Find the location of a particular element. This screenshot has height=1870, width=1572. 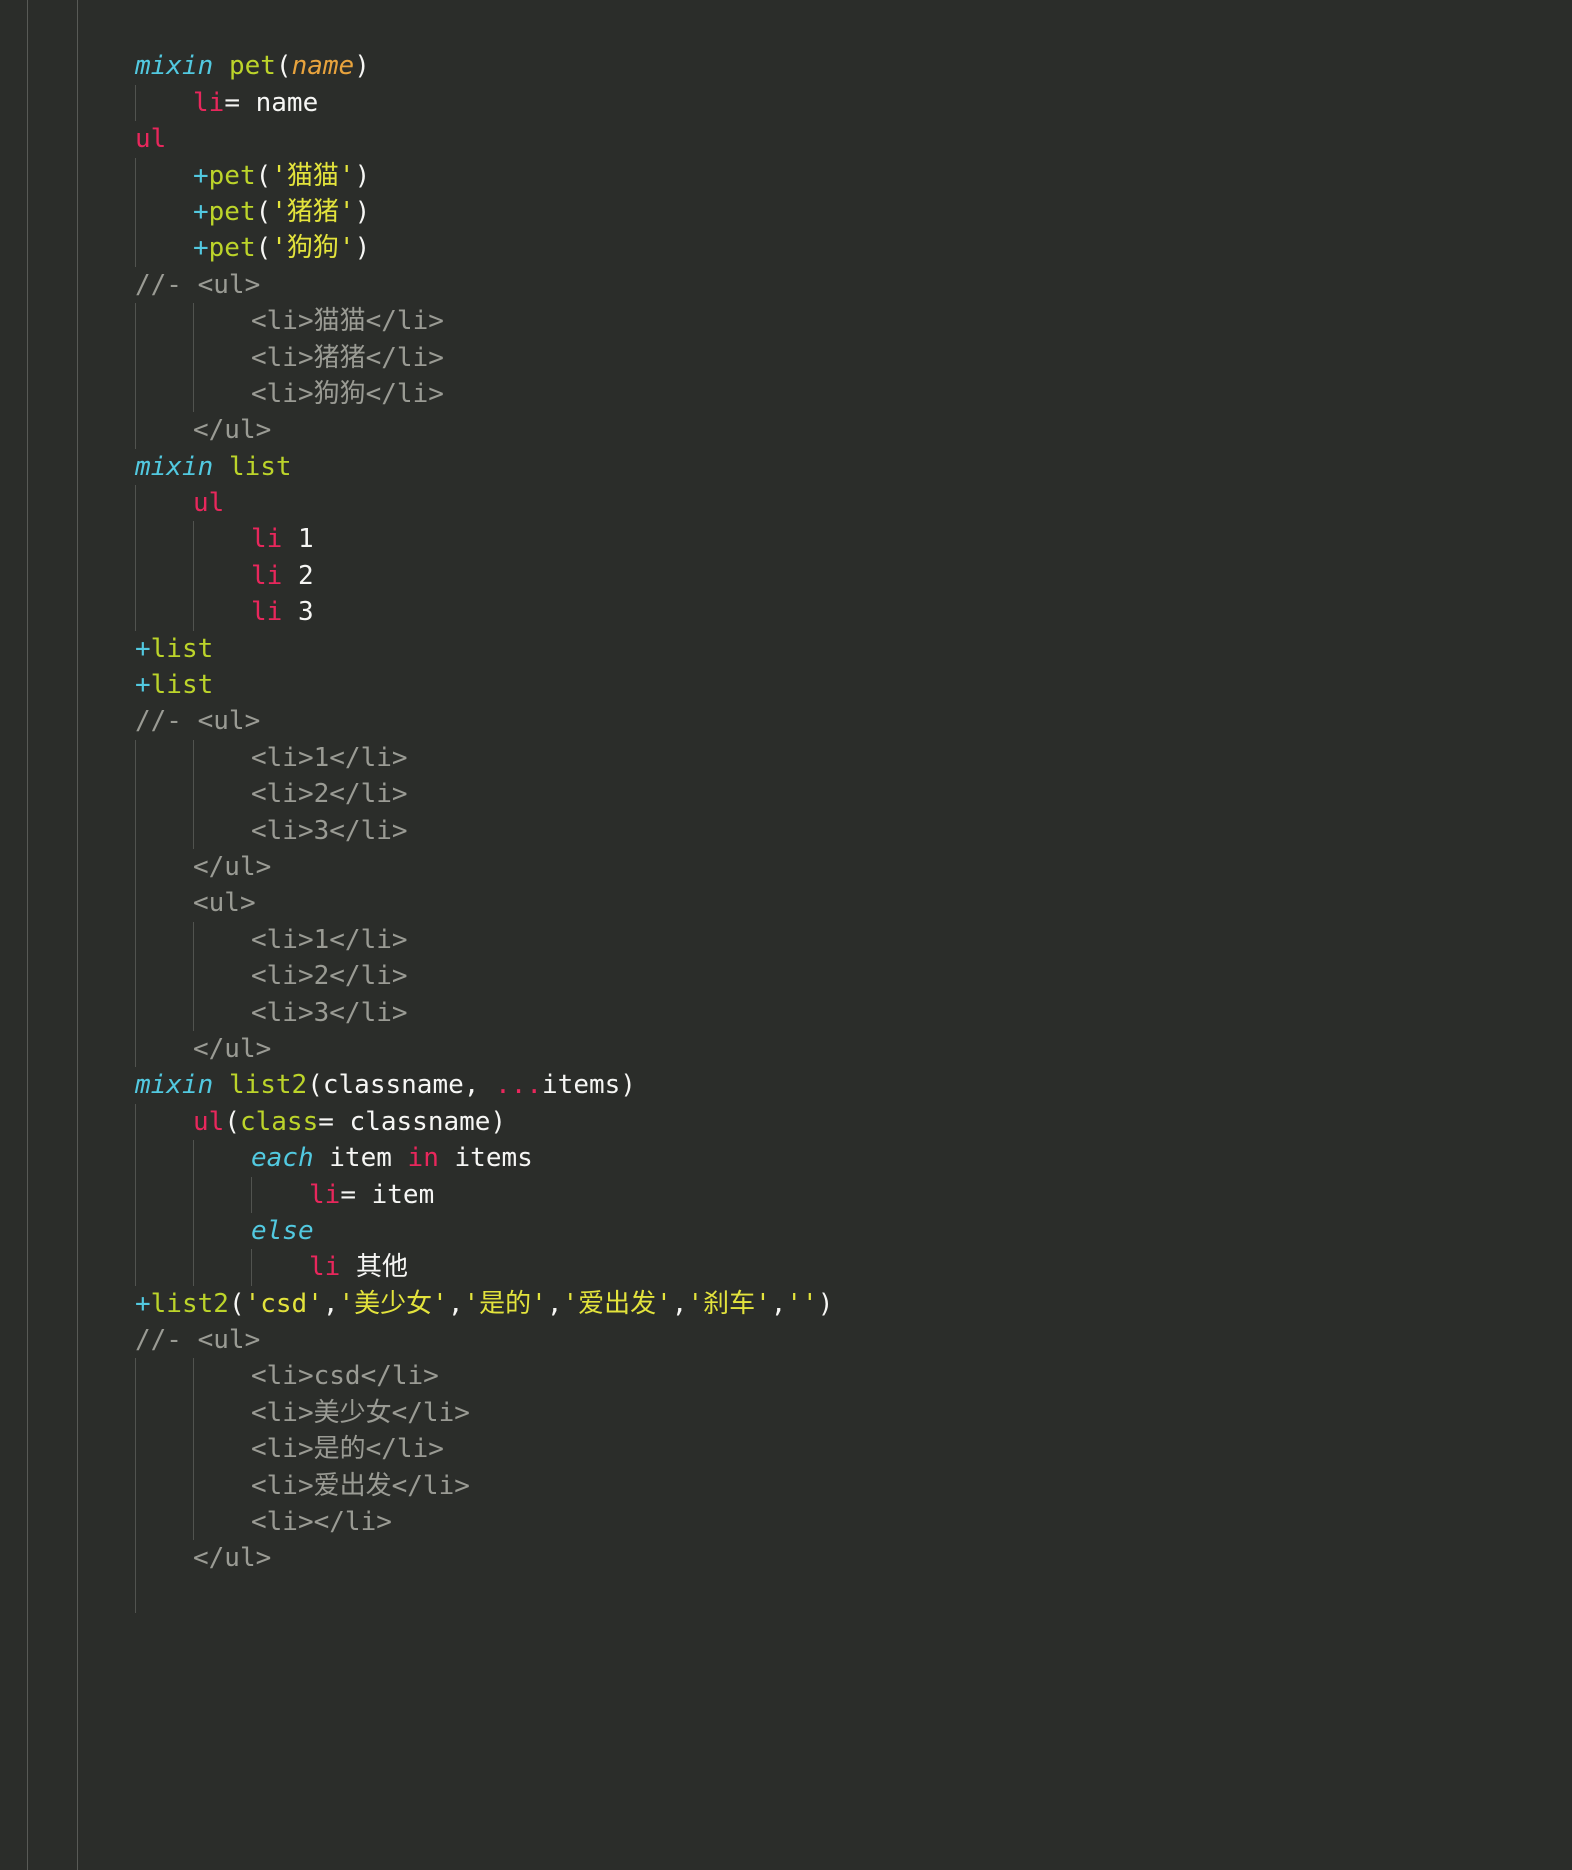

code-line: li 3 is located at coordinates (786, 612).